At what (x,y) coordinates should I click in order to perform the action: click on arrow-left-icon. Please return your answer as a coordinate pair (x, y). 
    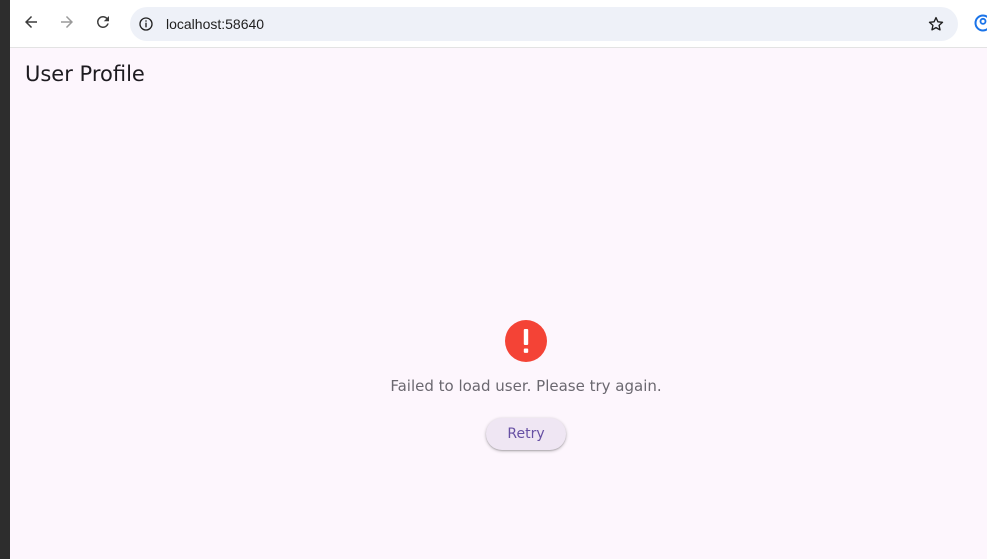
    Looking at the image, I should click on (31, 22).